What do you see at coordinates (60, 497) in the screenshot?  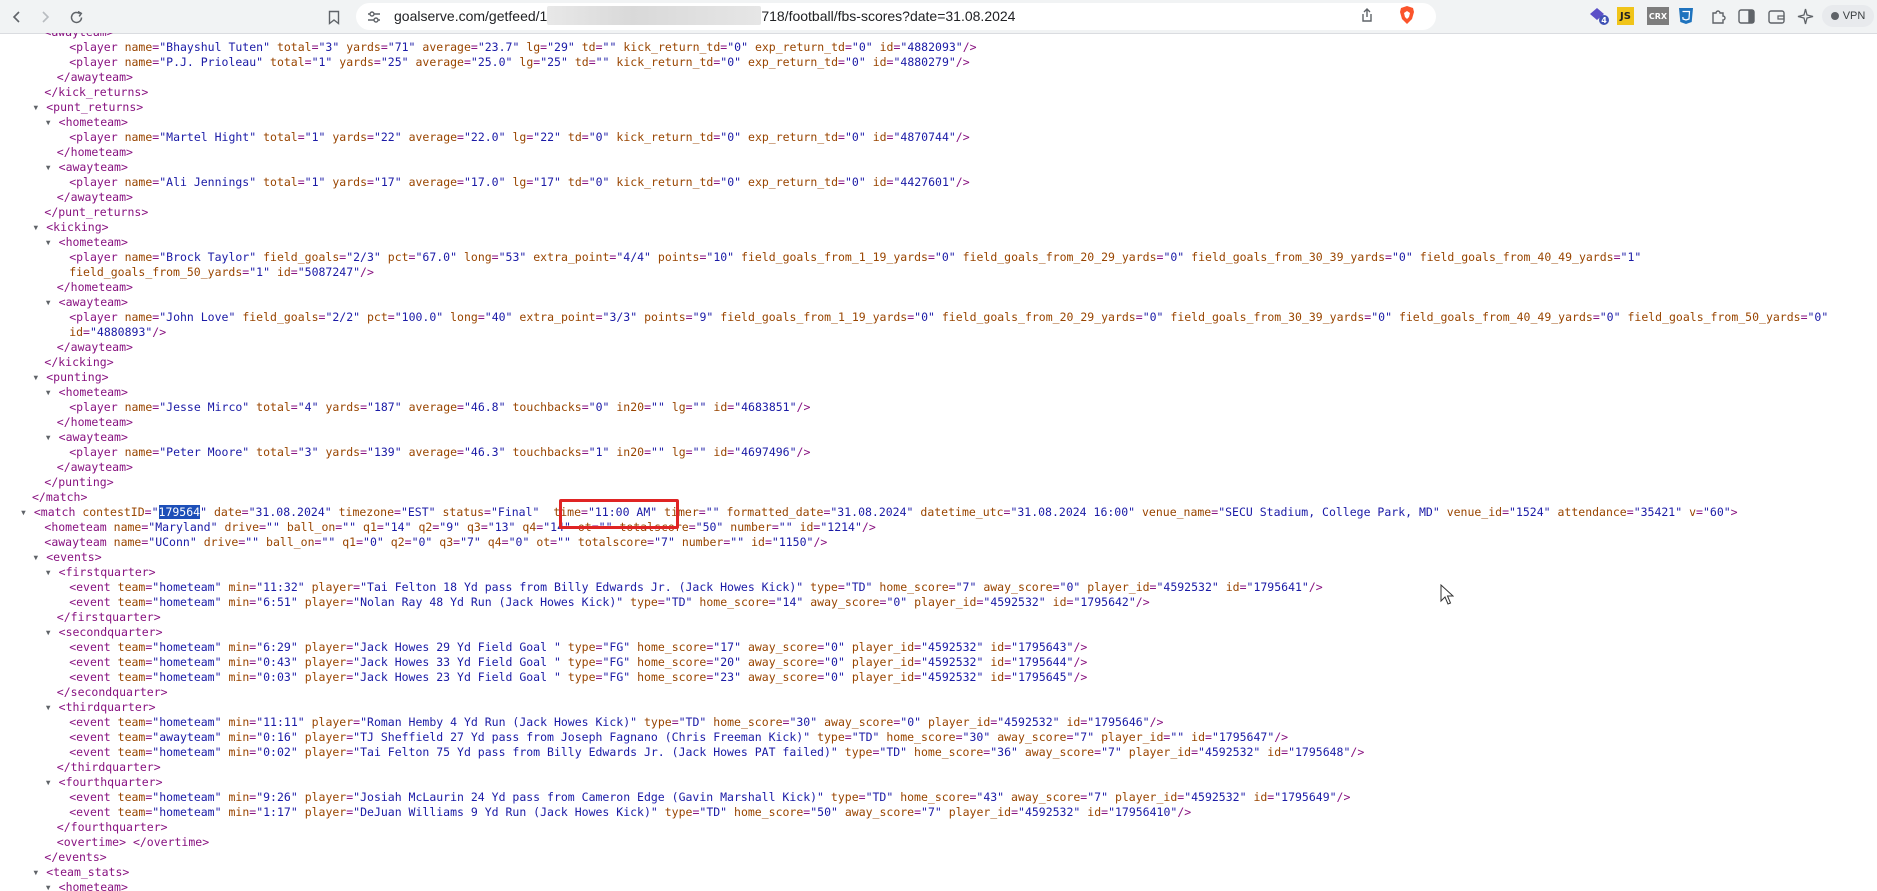 I see `xml-line: </match>` at bounding box center [60, 497].